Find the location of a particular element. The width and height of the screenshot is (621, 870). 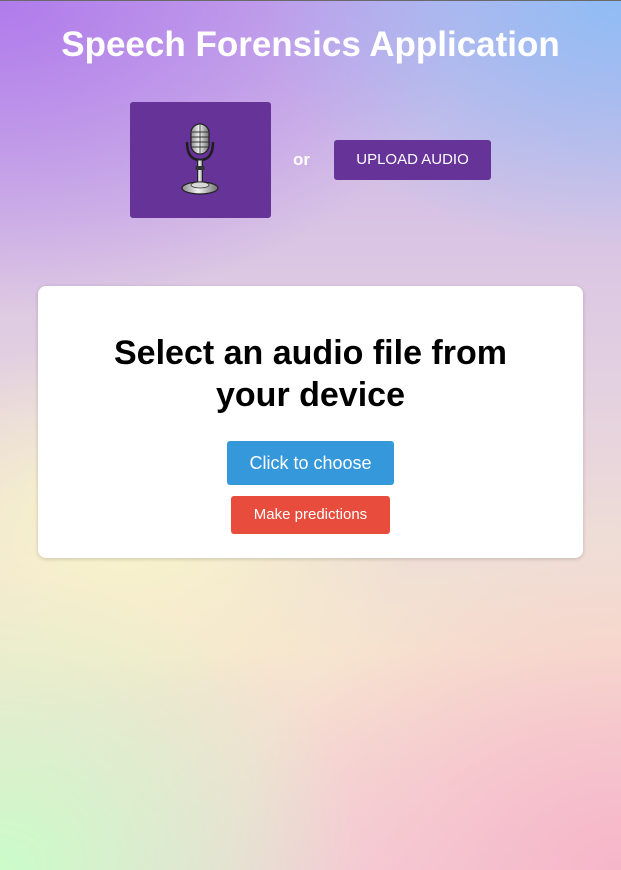

top-border is located at coordinates (310, 0).